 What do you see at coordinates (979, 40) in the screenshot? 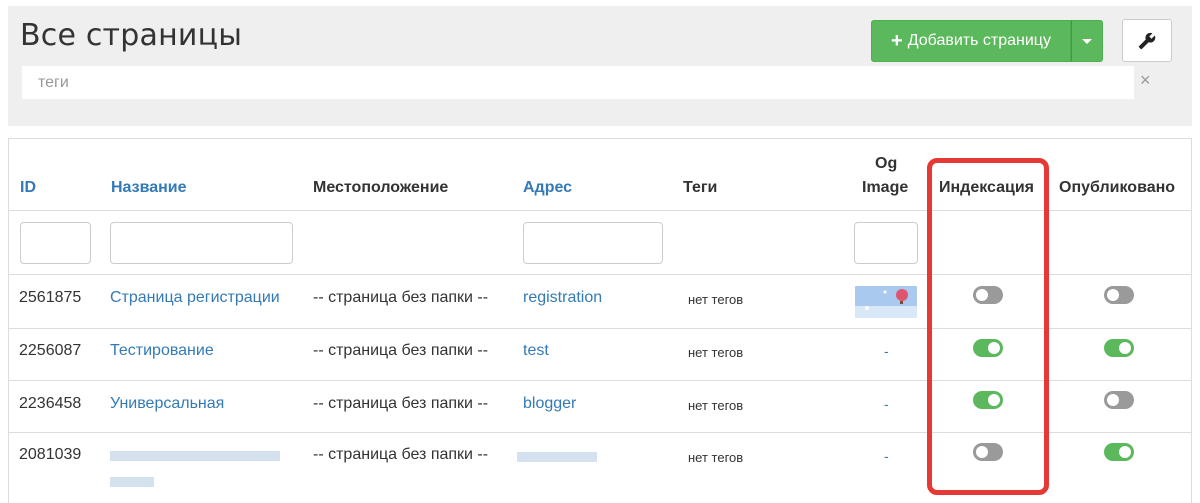
I see `add-page-button-label: Добавить страницу` at bounding box center [979, 40].